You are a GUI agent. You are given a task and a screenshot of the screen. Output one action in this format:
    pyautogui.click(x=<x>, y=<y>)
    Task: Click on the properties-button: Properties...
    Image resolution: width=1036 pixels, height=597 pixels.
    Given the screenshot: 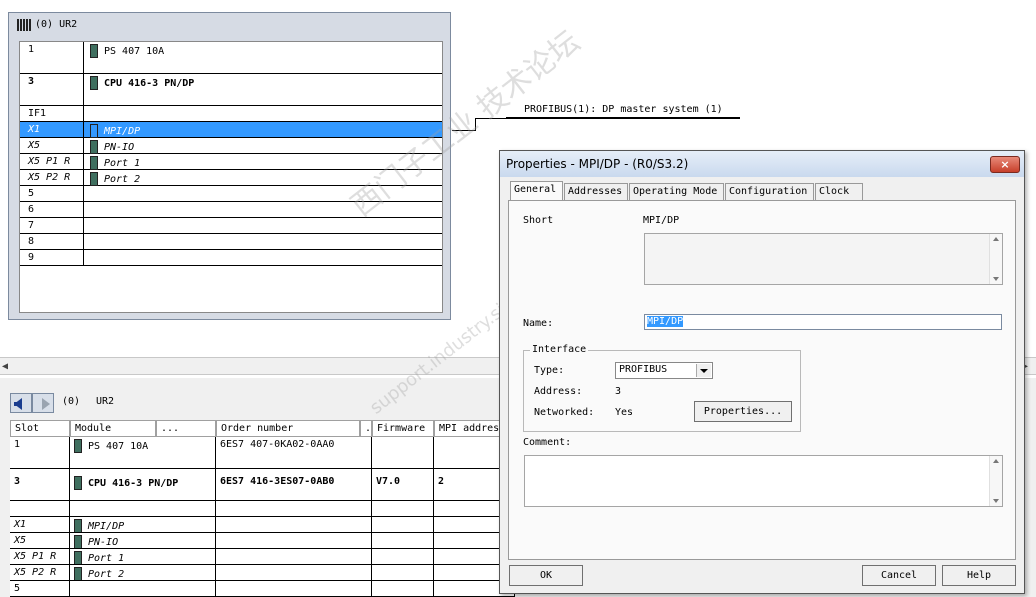 What is the action you would take?
    pyautogui.click(x=743, y=411)
    